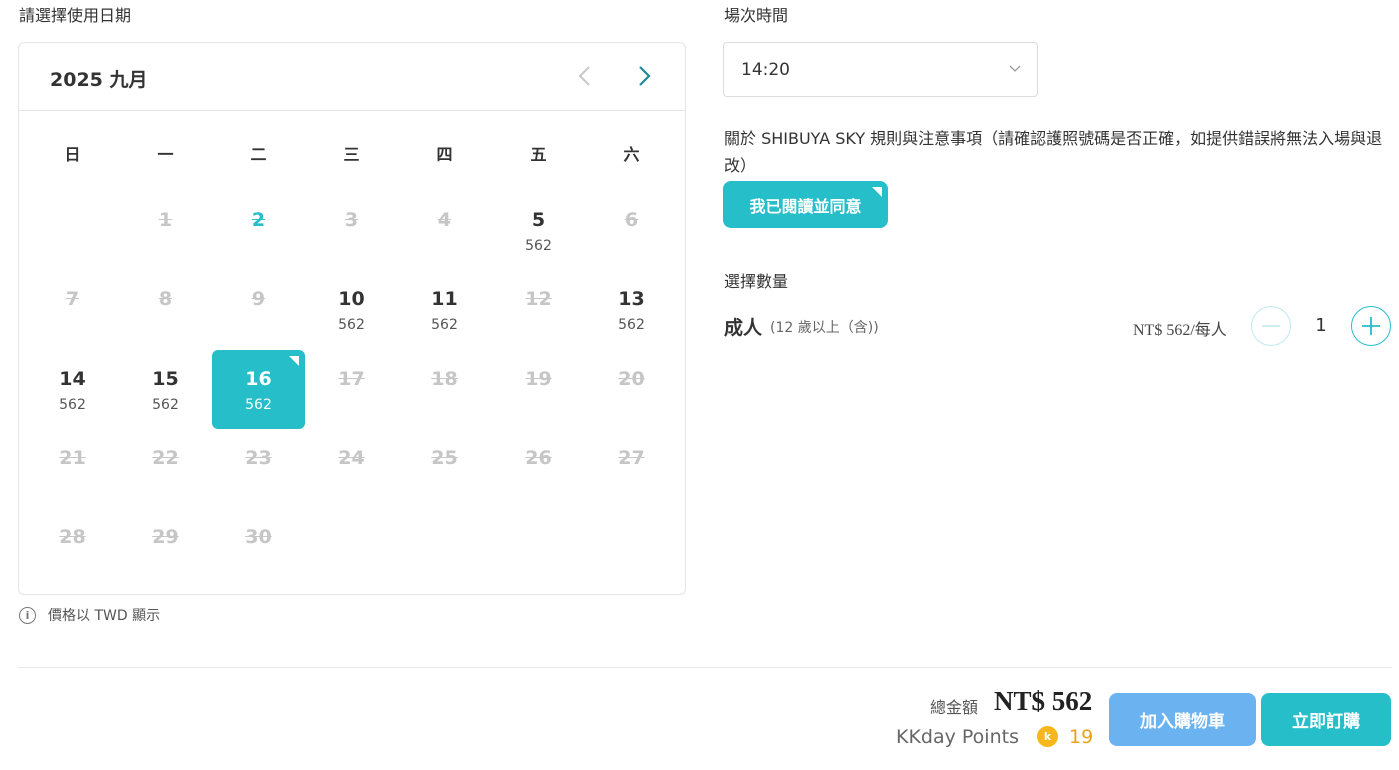 The height and width of the screenshot is (770, 1399). I want to click on time-slot-select: 14:20, so click(880, 69).